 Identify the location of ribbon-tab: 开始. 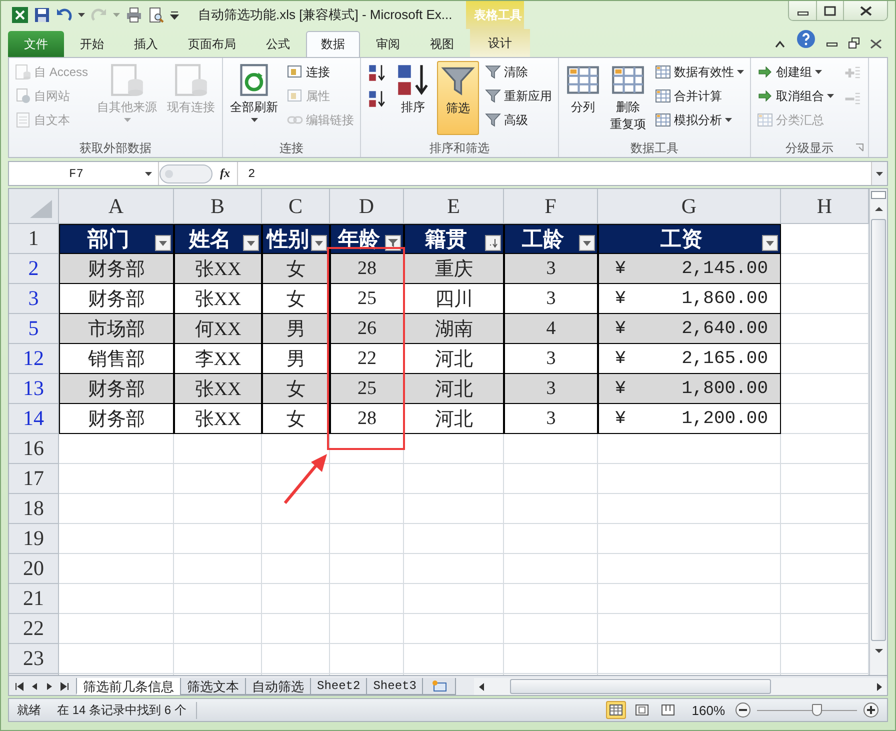
(92, 44).